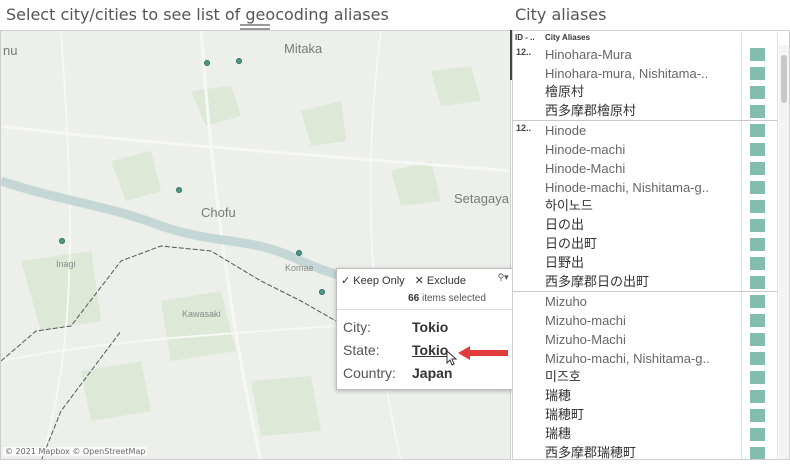 The height and width of the screenshot is (464, 790). I want to click on selected-suffix: items selected, so click(453, 298).